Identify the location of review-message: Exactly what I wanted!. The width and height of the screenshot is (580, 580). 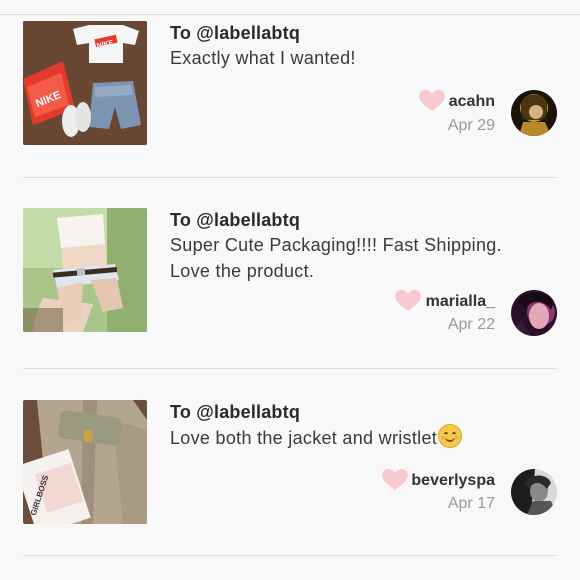
(263, 58).